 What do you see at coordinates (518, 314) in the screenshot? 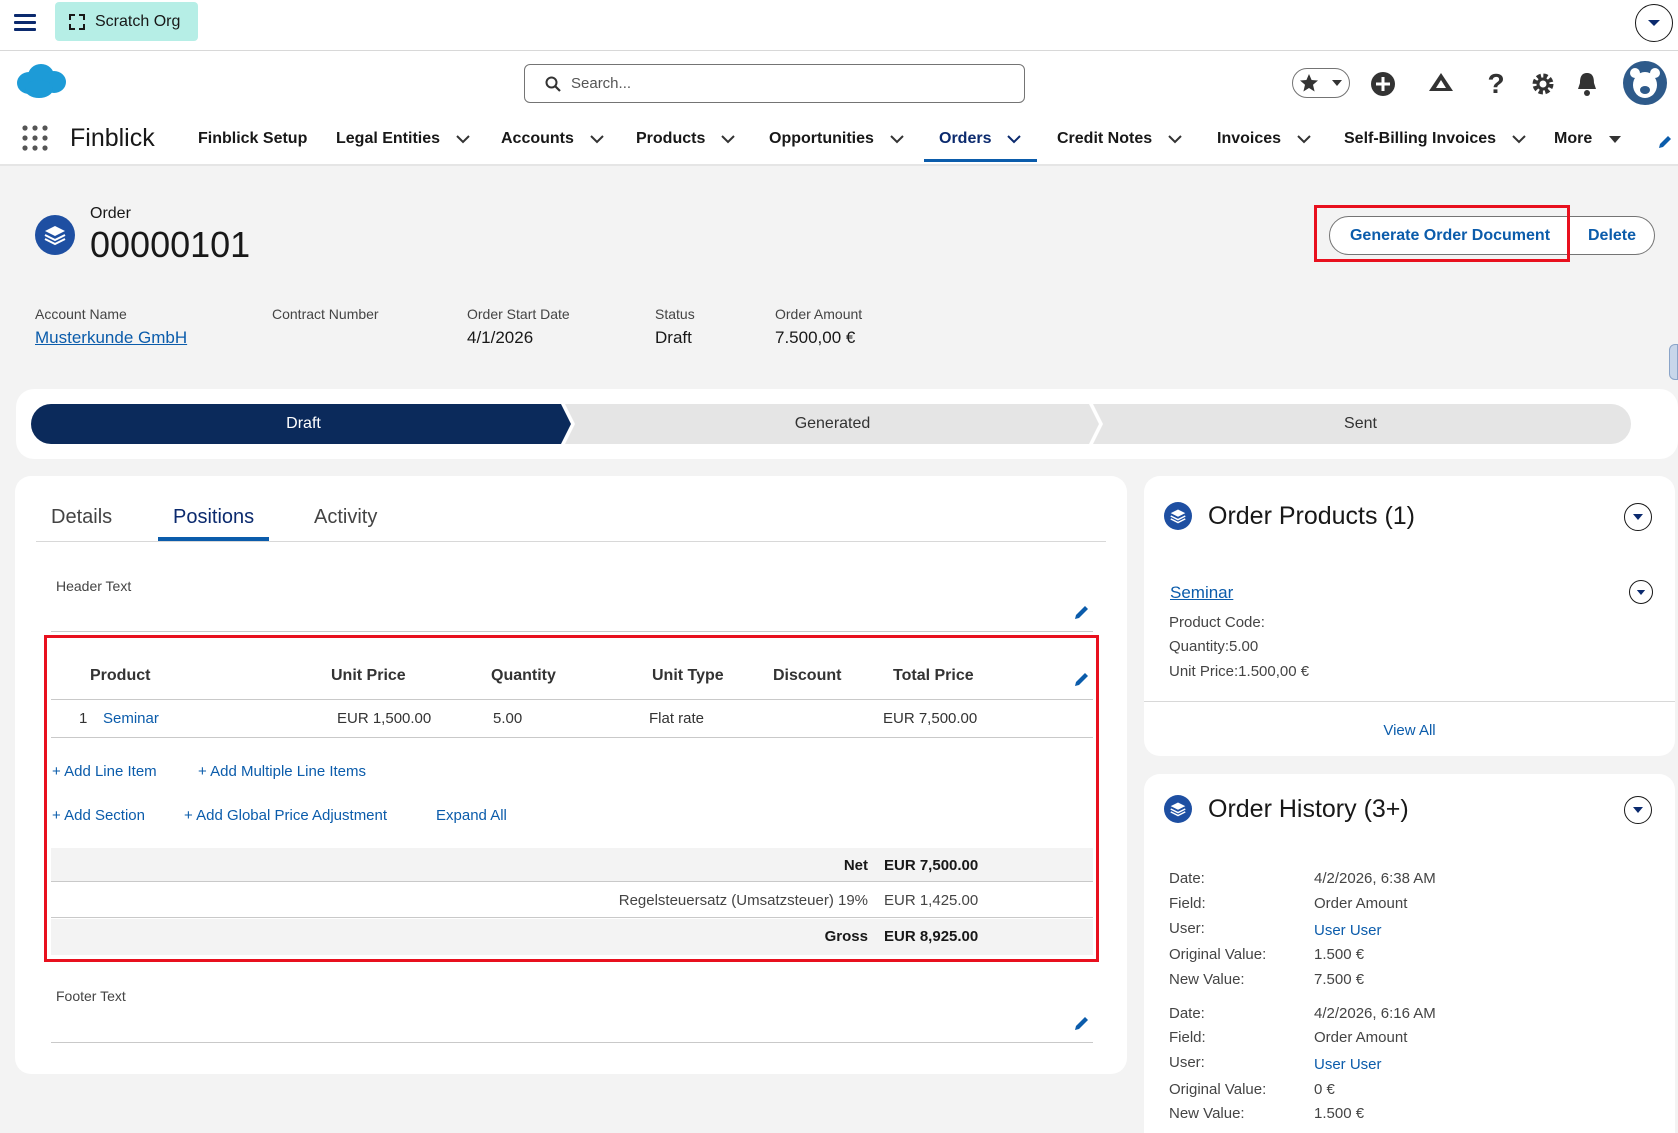
I see `field-label-order-start-date: Order Start Date` at bounding box center [518, 314].